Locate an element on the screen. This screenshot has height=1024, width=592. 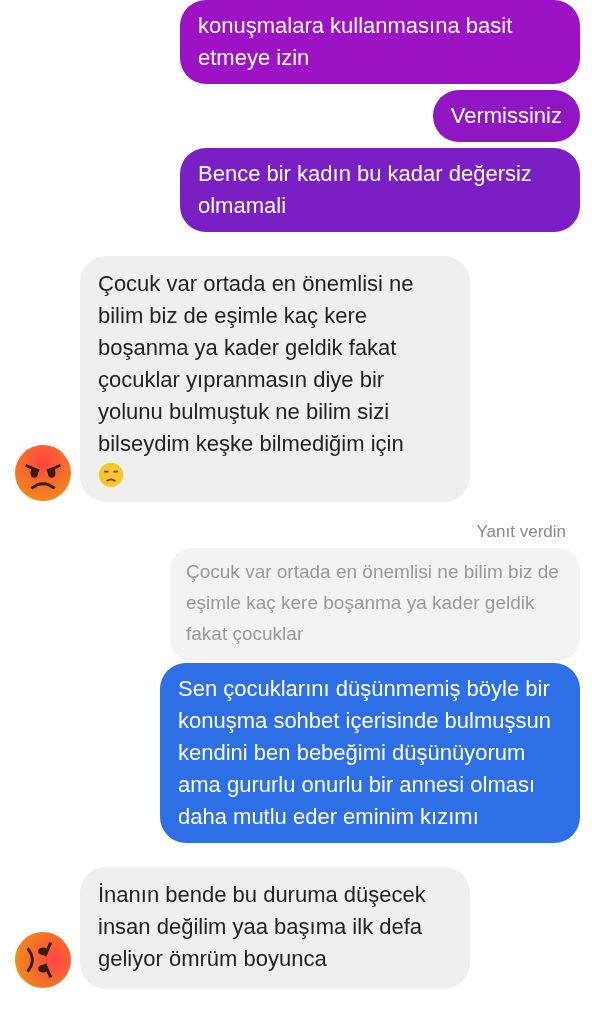
message-bubble: Bence bir kadın bu kadar değersiz olmamali is located at coordinates (380, 190).